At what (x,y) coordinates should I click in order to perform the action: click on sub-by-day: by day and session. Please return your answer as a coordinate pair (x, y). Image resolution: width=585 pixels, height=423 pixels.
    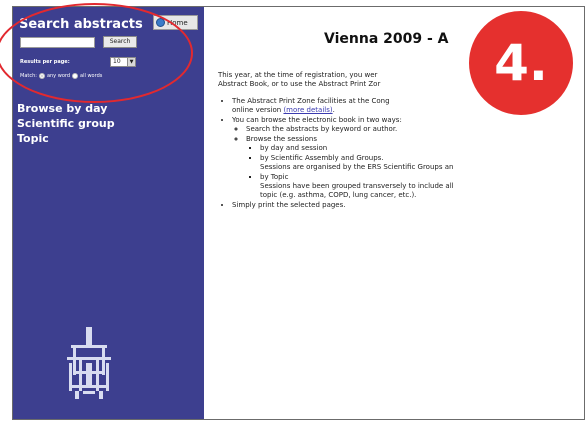
    Looking at the image, I should click on (422, 148).